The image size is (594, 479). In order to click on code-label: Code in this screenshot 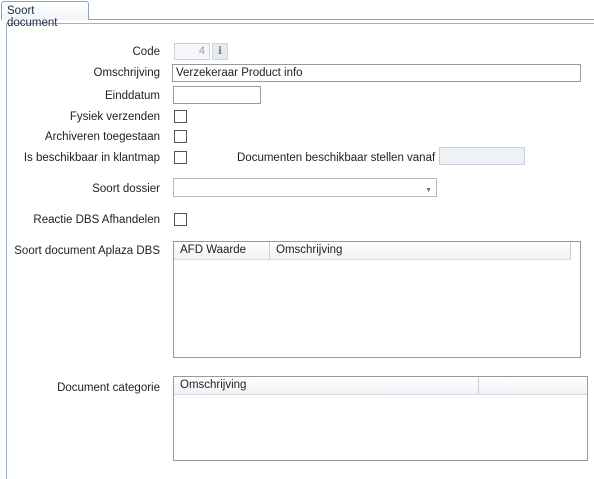, I will do `click(146, 52)`.